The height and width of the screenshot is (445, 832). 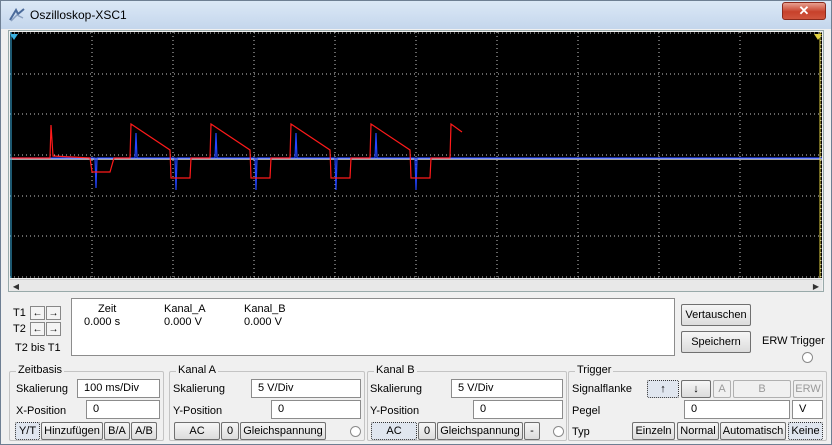 I want to click on swap-button: Vertauschen, so click(x=716, y=315).